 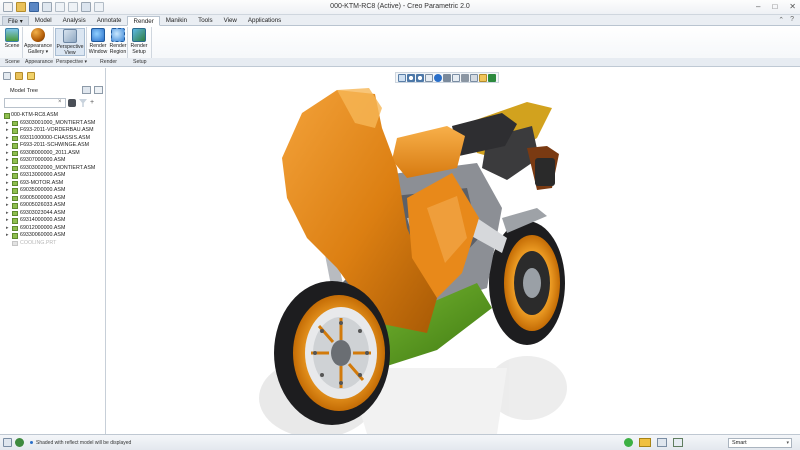 I want to click on render-window-button: Render Window, so click(x=98, y=41).